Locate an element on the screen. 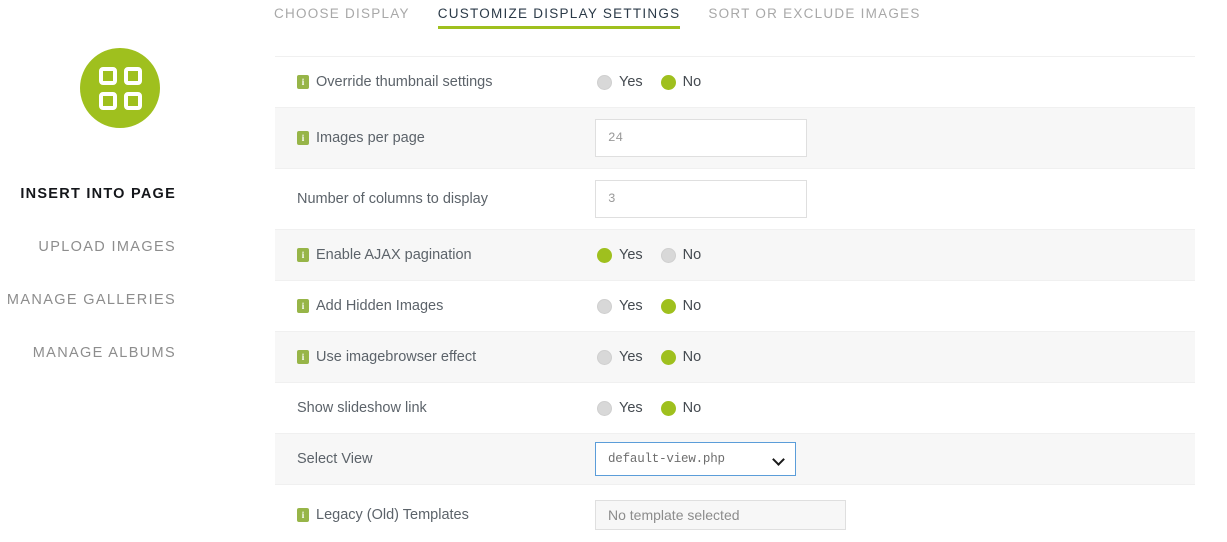 The image size is (1227, 542). sidebar-item-0: INSERT INTO PAGE is located at coordinates (98, 194).